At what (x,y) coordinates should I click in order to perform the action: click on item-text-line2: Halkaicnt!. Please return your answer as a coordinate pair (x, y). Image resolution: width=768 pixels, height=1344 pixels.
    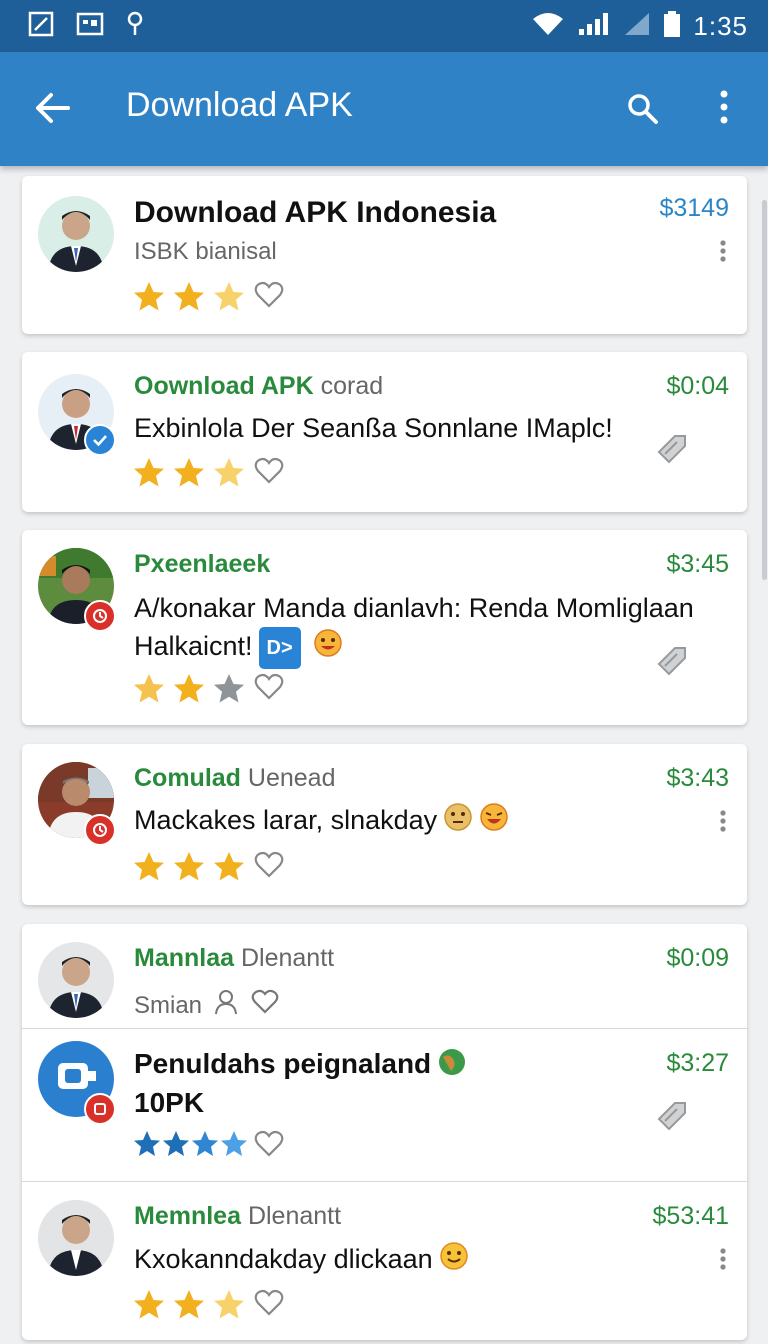
    Looking at the image, I should click on (193, 646).